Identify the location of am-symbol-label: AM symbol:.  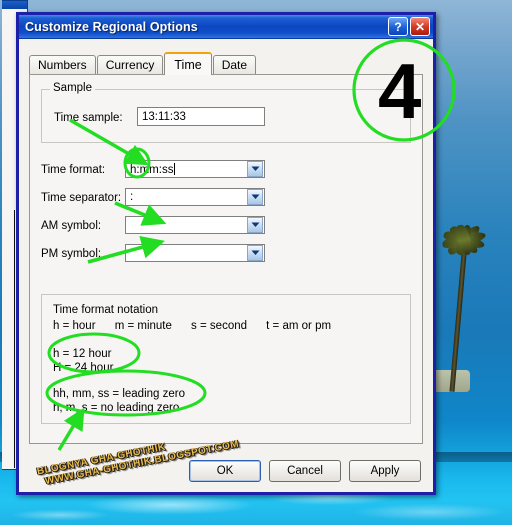
(71, 226).